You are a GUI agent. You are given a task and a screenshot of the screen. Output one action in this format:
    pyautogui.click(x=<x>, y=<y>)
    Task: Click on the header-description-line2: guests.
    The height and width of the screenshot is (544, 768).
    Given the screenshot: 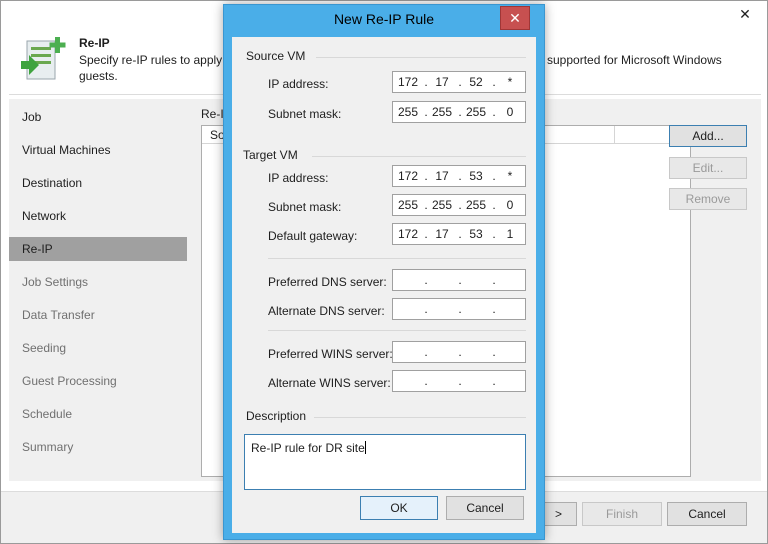 What is the action you would take?
    pyautogui.click(x=98, y=76)
    